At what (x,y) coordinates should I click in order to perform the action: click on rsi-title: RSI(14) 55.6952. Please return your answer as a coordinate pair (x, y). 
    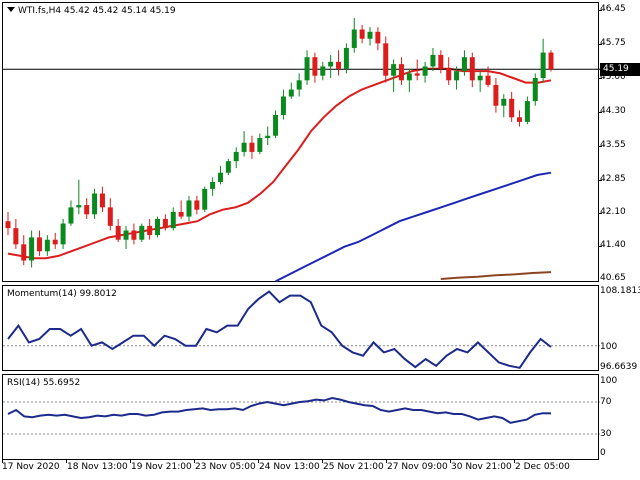
    Looking at the image, I should click on (44, 383).